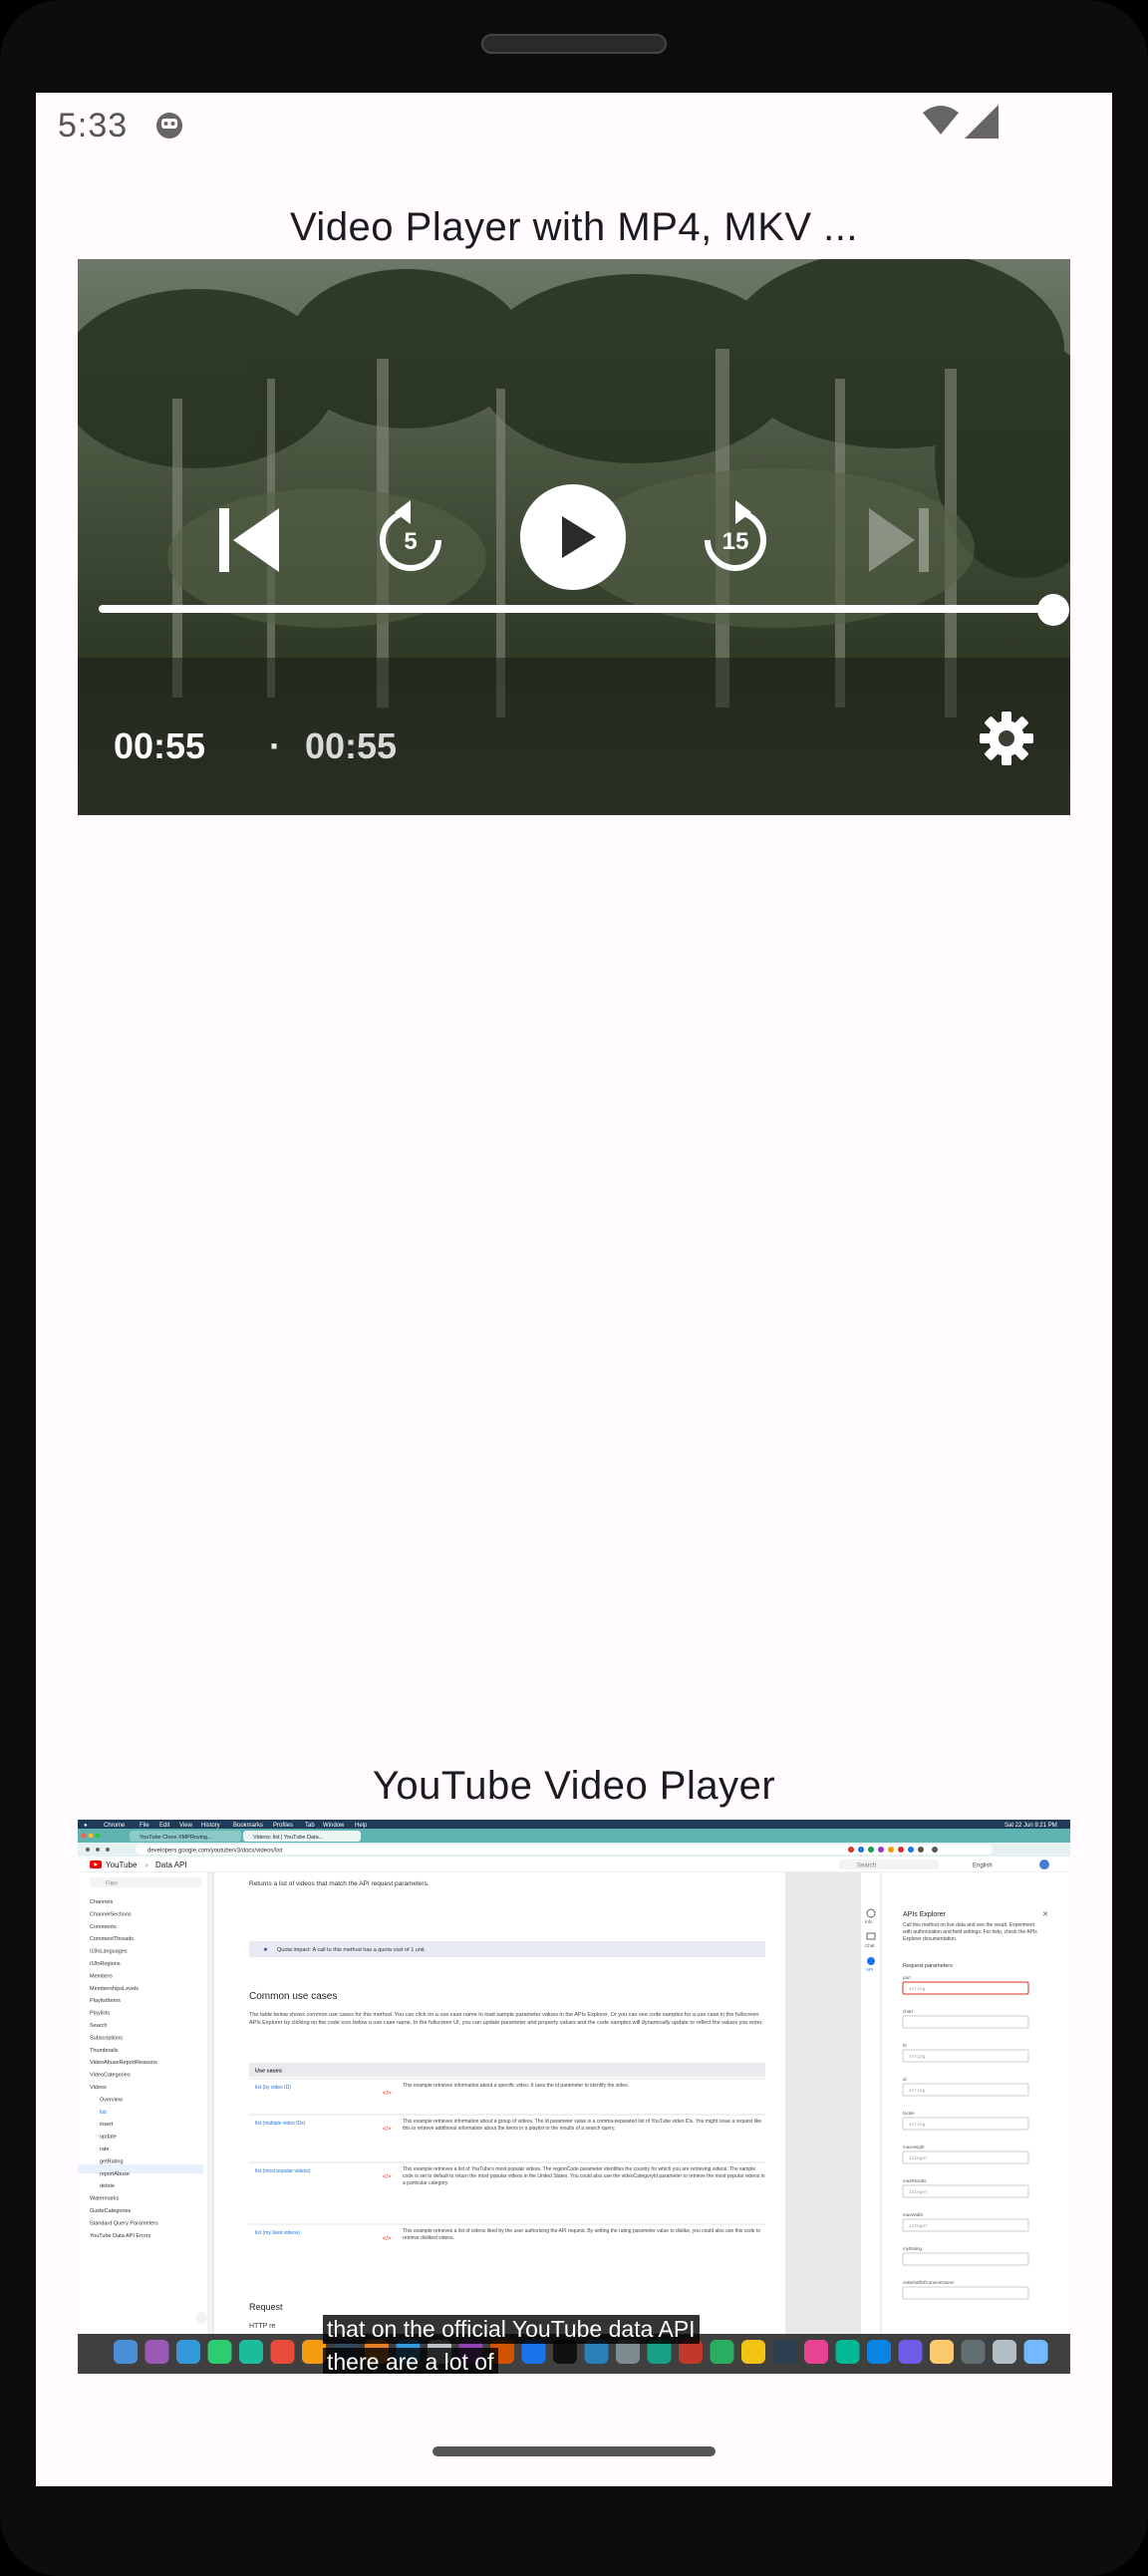 This screenshot has width=1148, height=2576. Describe the element at coordinates (924, 1914) in the screenshot. I see `apis-explorer-title: APIs Explorer` at that location.